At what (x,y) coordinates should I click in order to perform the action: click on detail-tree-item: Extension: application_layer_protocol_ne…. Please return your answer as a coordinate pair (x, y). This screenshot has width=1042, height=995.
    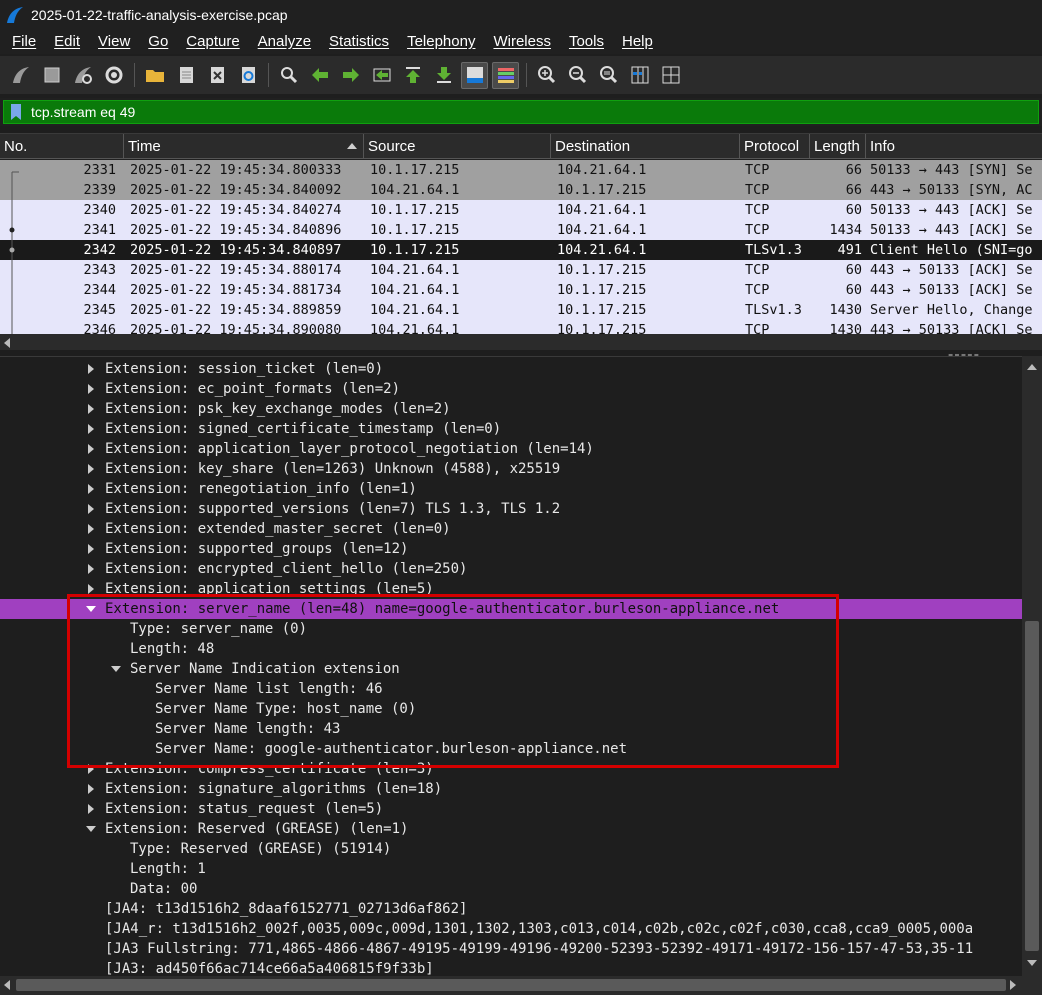
    Looking at the image, I should click on (511, 449).